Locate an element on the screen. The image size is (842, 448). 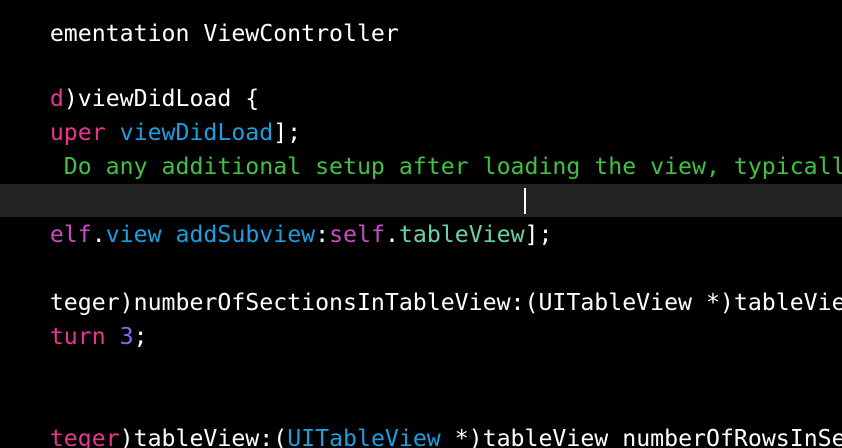
code-token-keyword: turn is located at coordinates (77, 336).